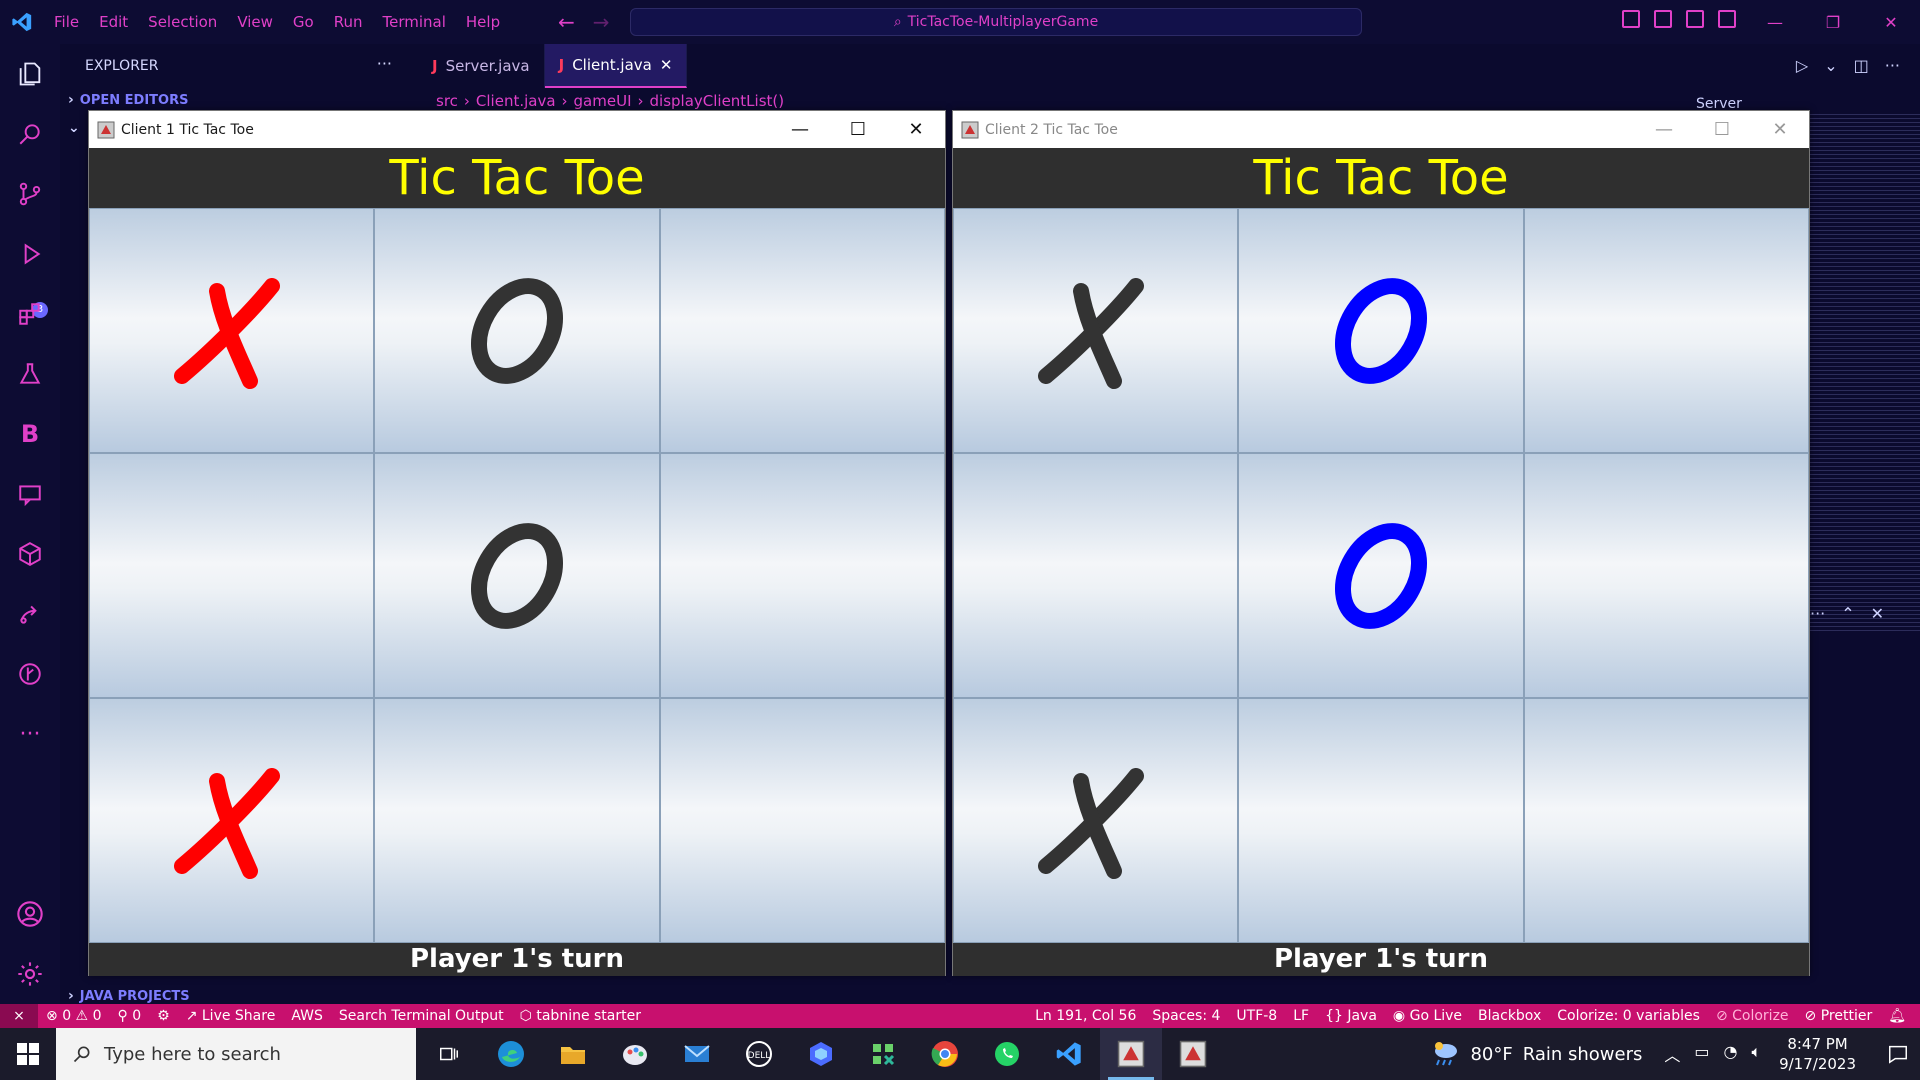 This screenshot has height=1080, width=1920. What do you see at coordinates (1839, 1016) in the screenshot?
I see `prettier-status: ⊘ Prettier` at bounding box center [1839, 1016].